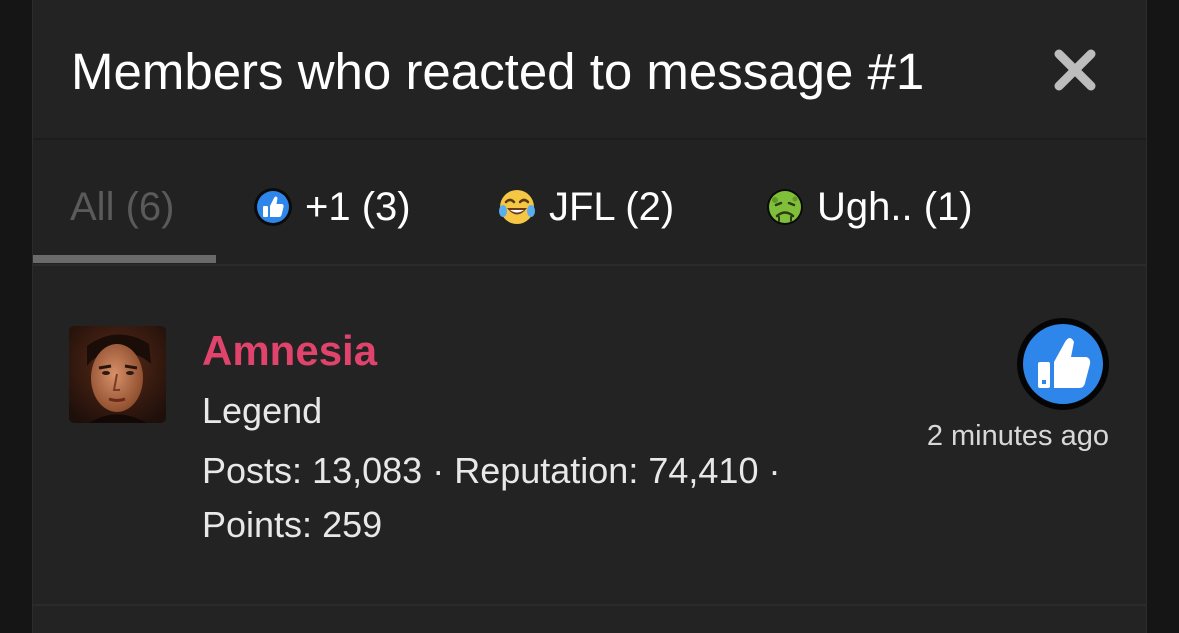 This screenshot has width=1179, height=633. I want to click on tab-ugh: Ugh.. (1), so click(869, 207).